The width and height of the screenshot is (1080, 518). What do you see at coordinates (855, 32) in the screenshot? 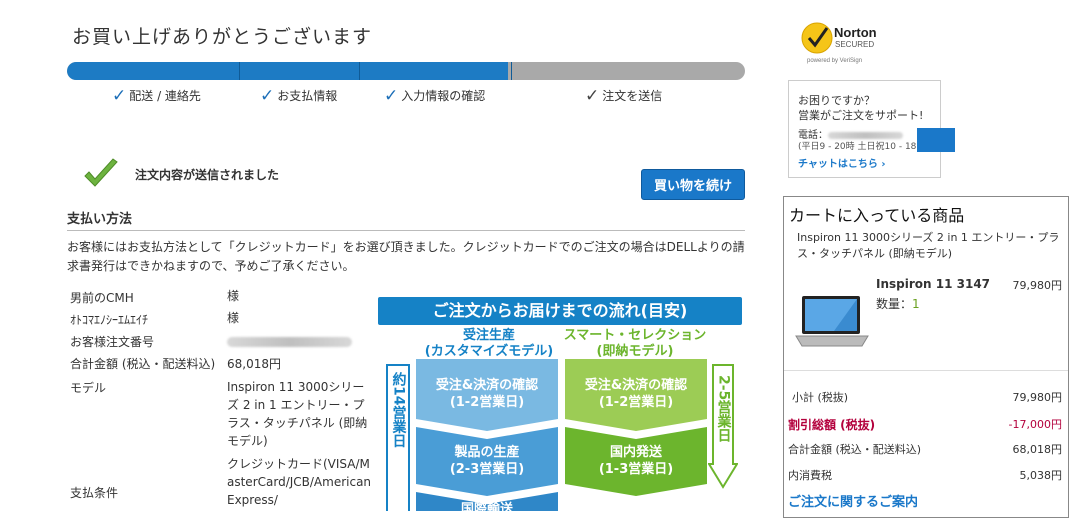
I see `norton-brand-text: Norton` at bounding box center [855, 32].